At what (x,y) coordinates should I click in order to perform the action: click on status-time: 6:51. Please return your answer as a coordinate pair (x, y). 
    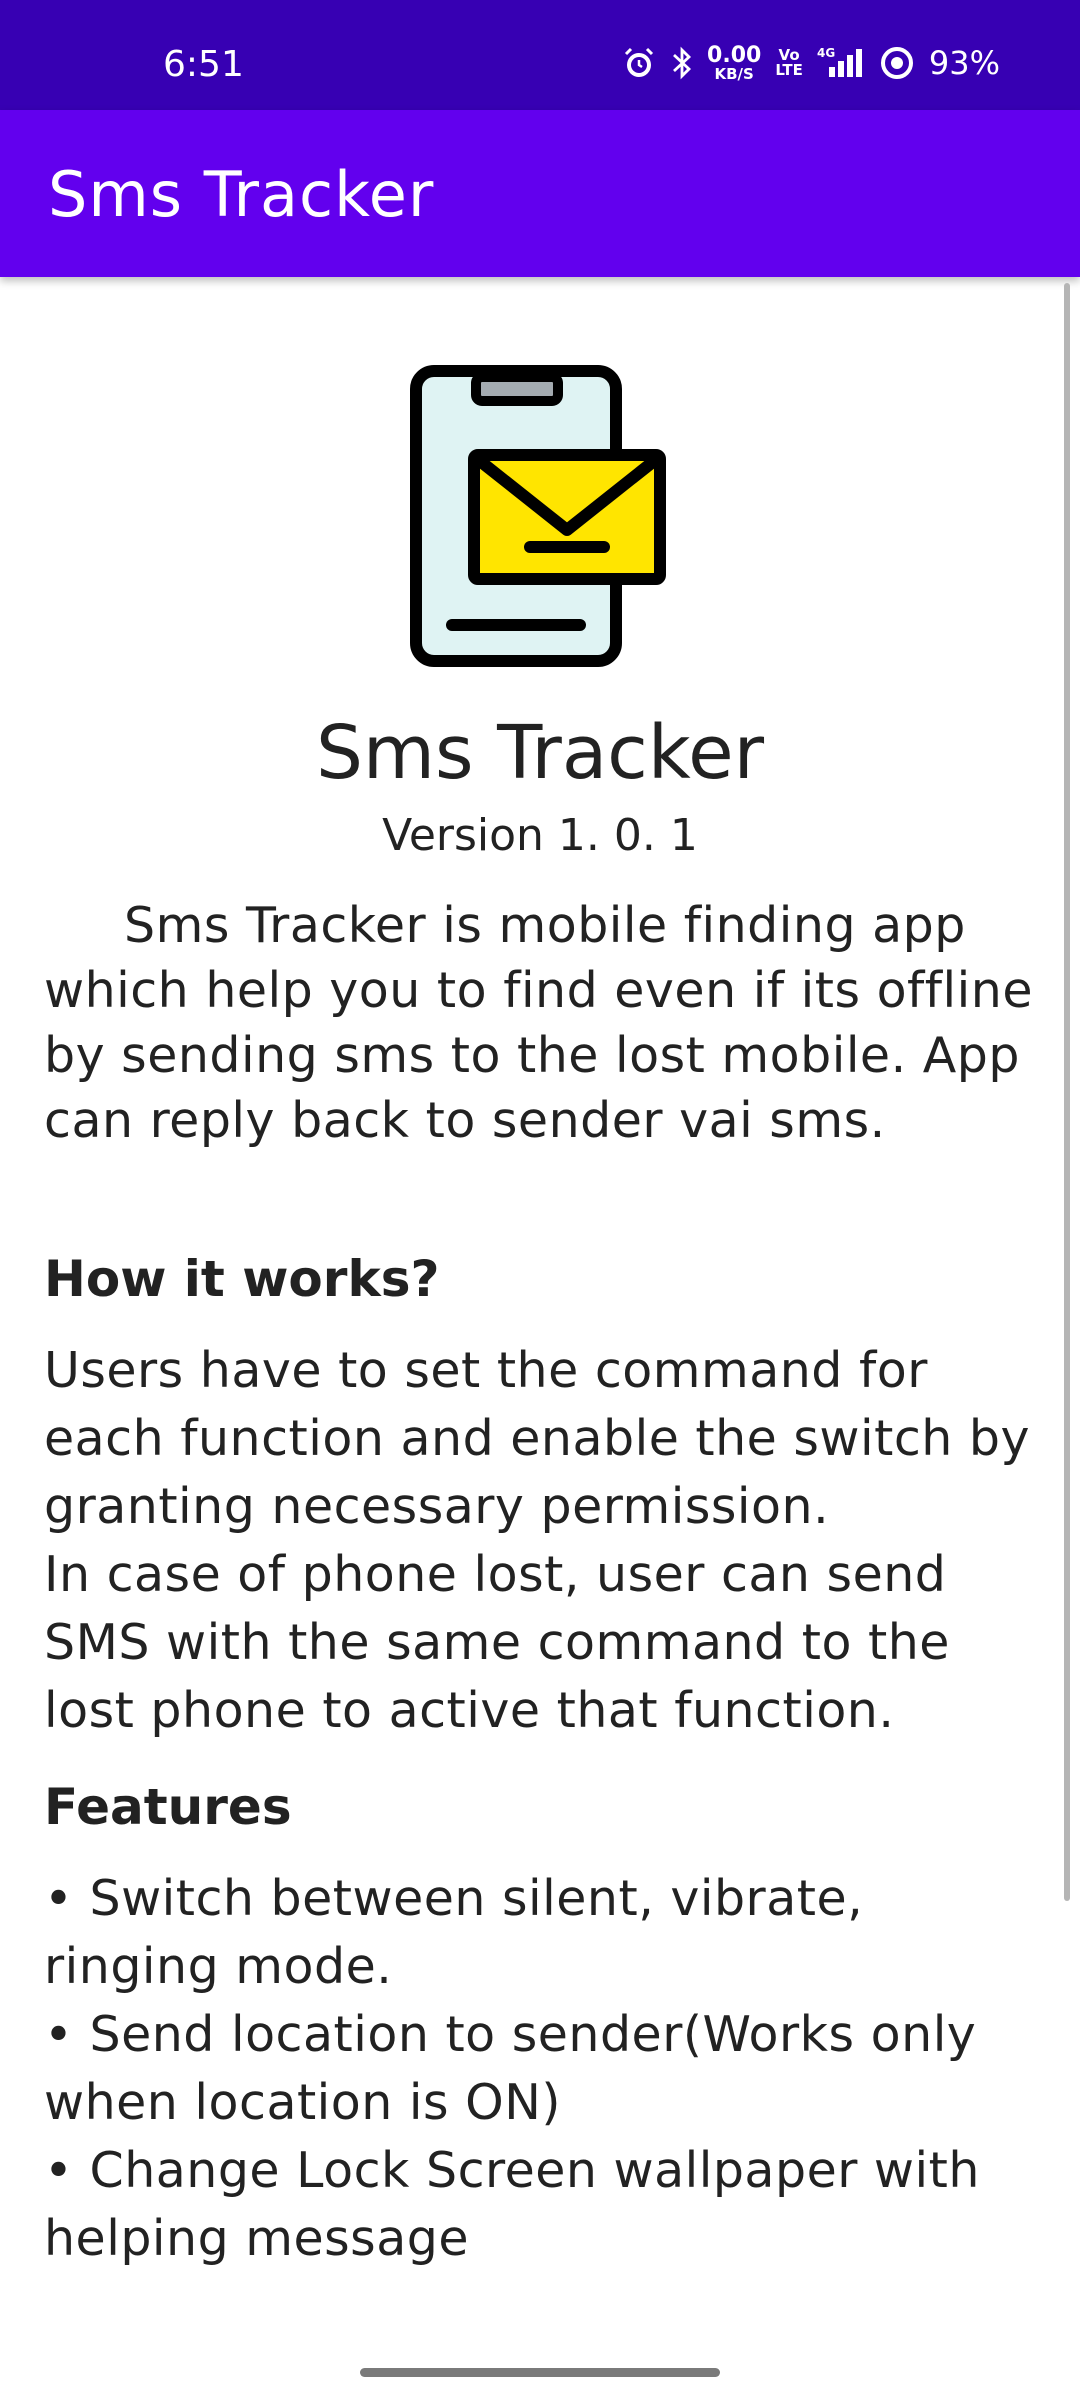
    Looking at the image, I should click on (203, 64).